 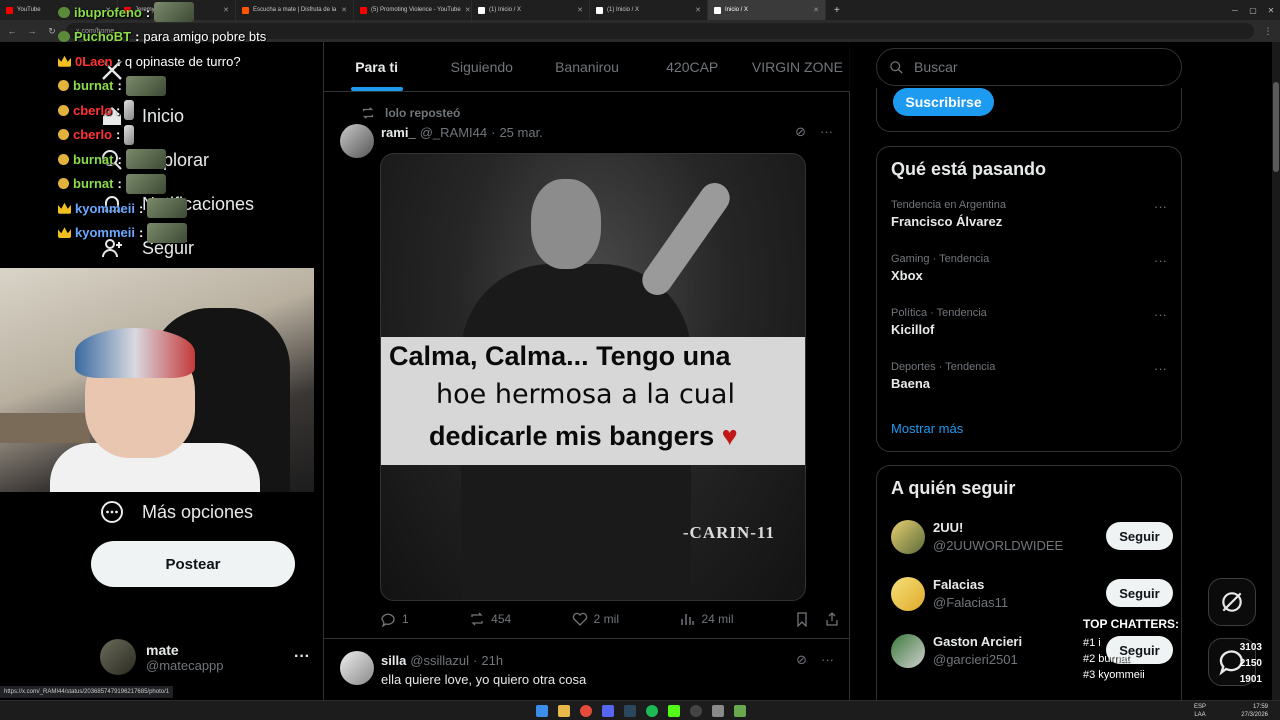 I want to click on tweet-author-handle: @_RAMI44, so click(x=453, y=132).